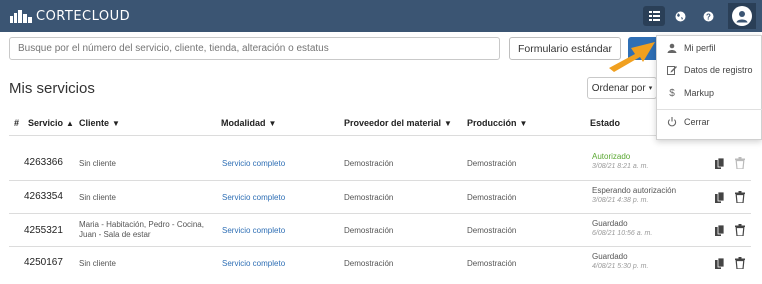 The image size is (762, 284). I want to click on search-input, so click(254, 48).